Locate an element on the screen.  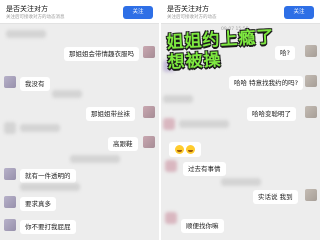
follow-prompt-bar: 是否关注对方 关注后可接收对方的动态消息 关注 is located at coordinates (79, 12).